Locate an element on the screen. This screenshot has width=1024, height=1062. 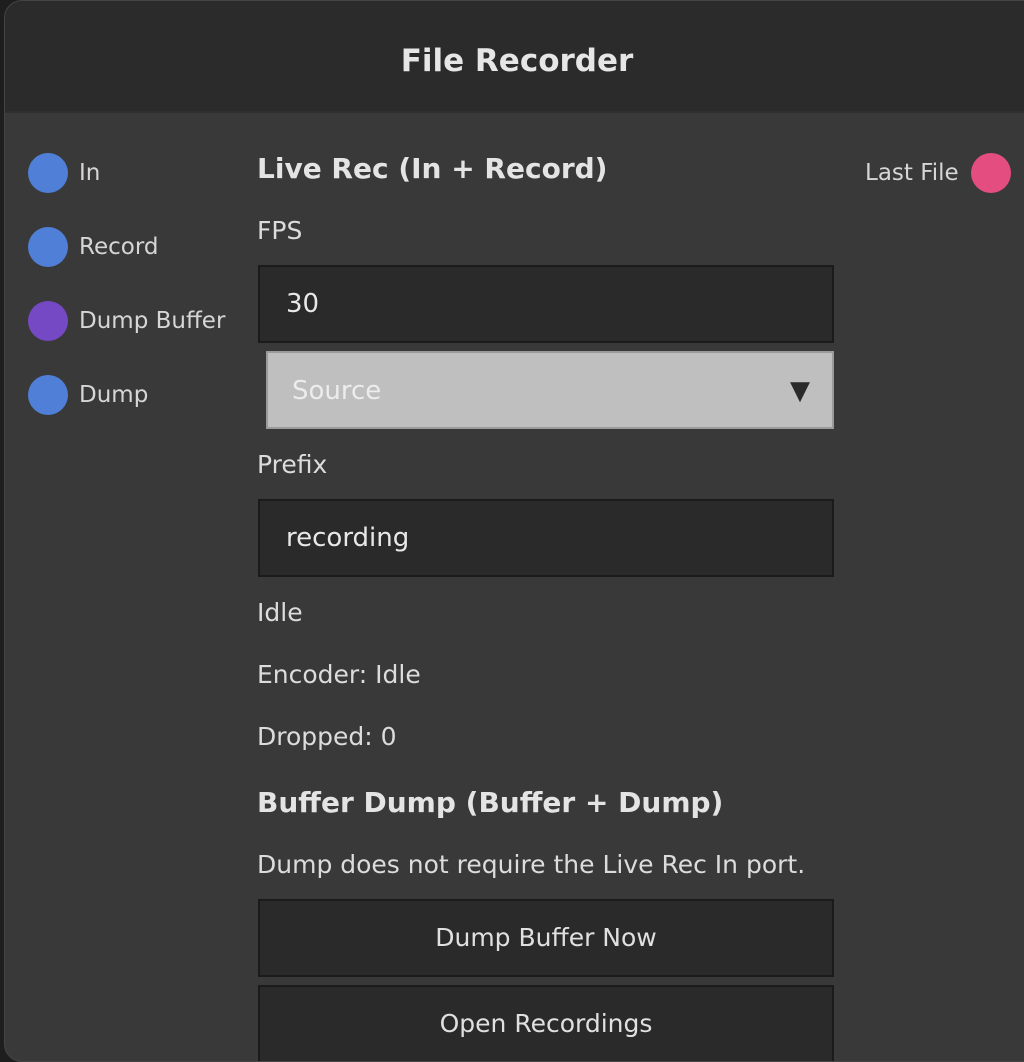
buffer-dump-section-title: Buffer Dump (Buffer + Dump) is located at coordinates (490, 802).